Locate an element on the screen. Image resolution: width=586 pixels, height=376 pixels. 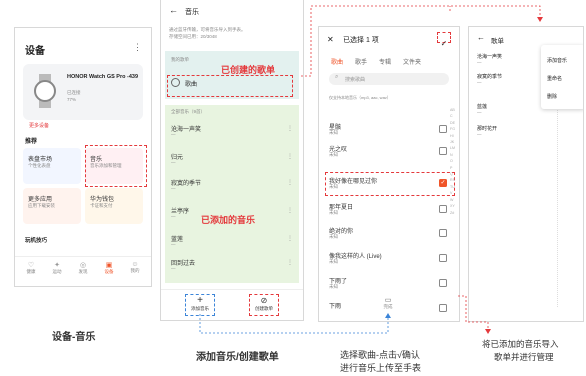
song-row: 归元 — ⋮ is located at coordinates (233, 160).